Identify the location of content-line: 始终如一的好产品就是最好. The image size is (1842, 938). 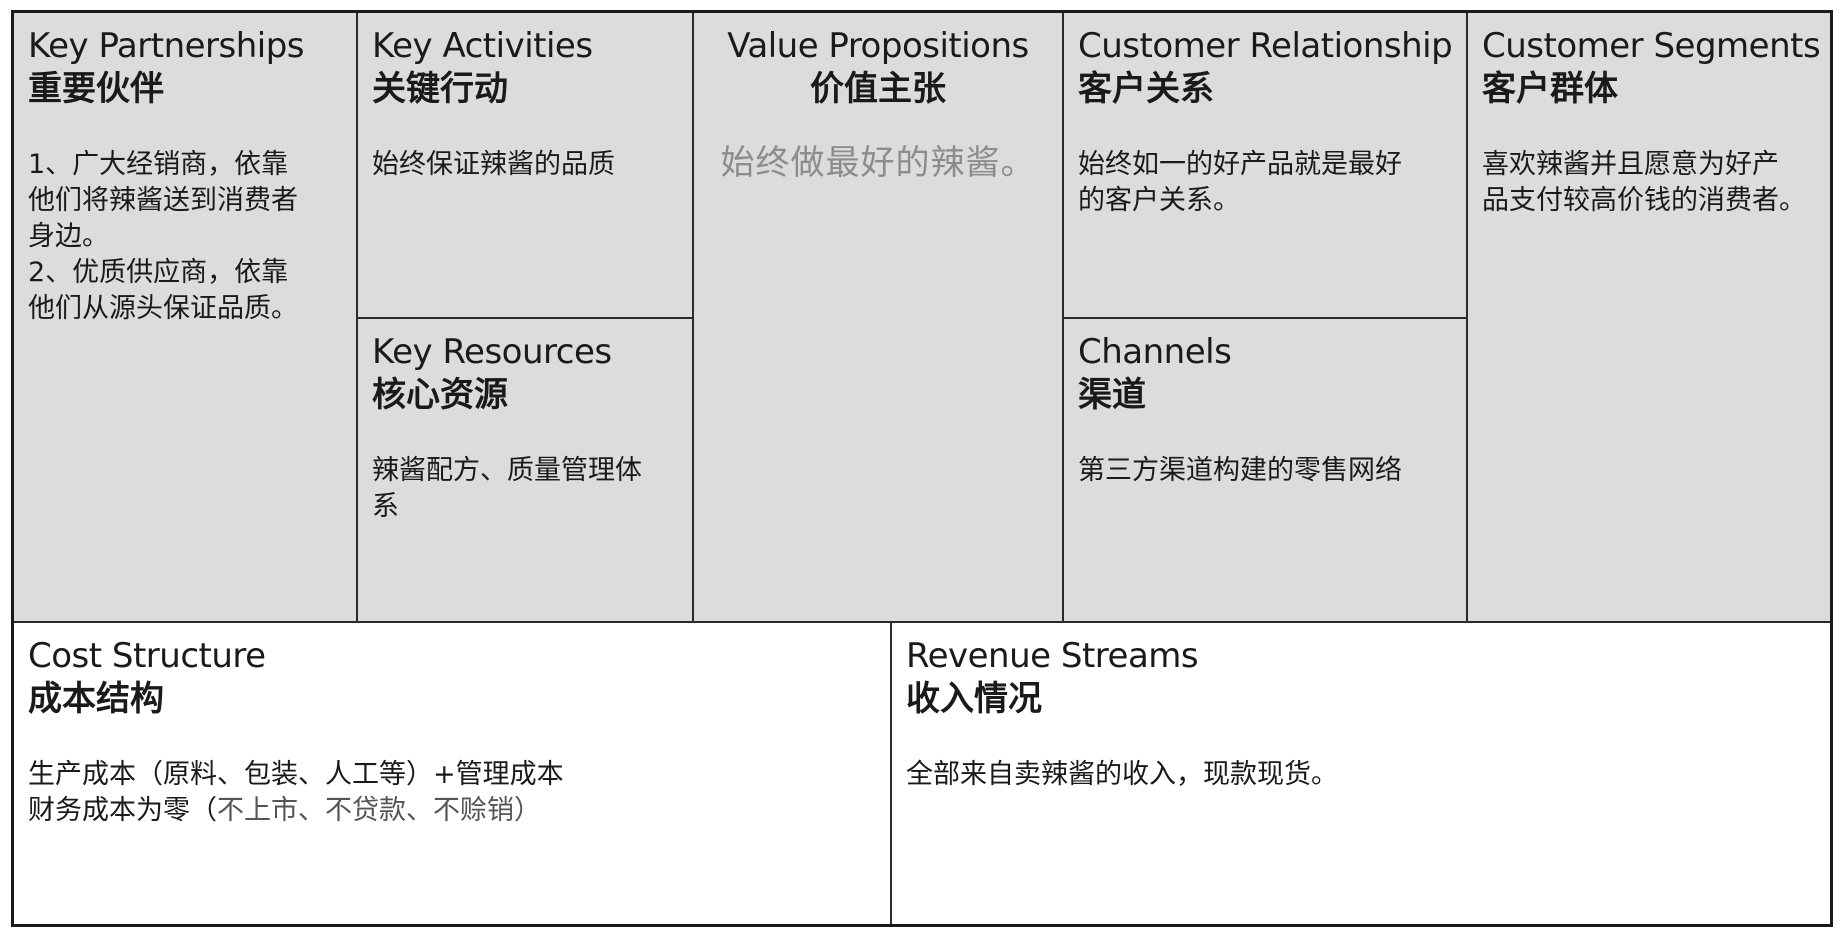
(1240, 164).